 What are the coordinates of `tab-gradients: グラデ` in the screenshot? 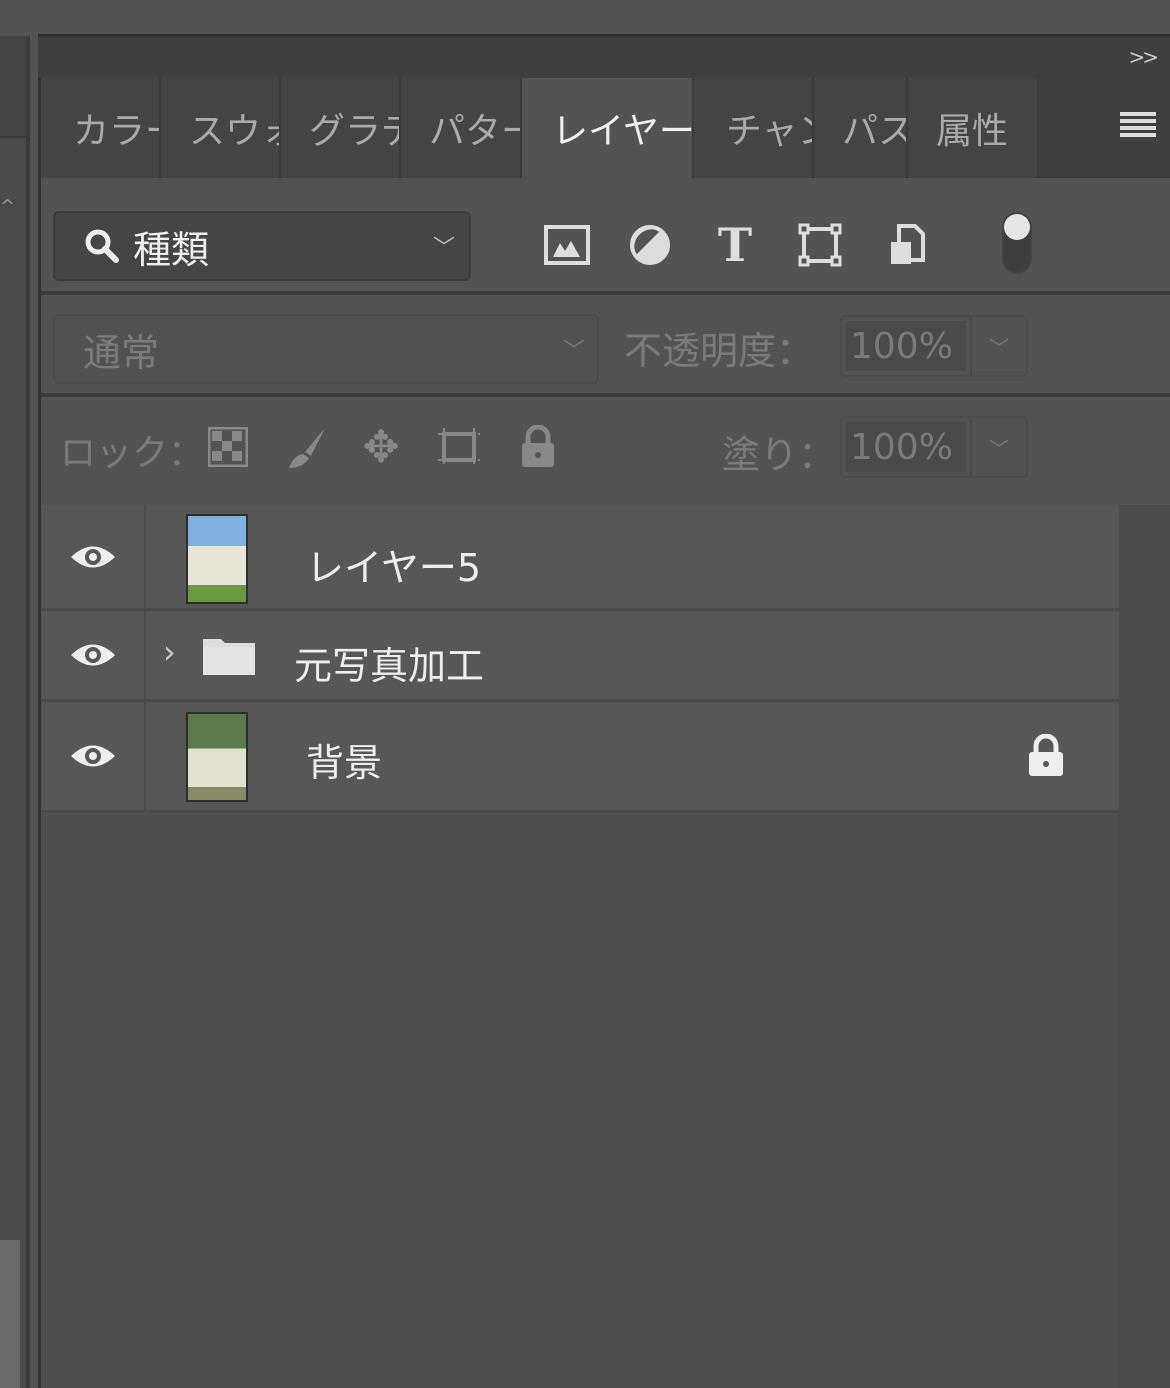 It's located at (341, 128).